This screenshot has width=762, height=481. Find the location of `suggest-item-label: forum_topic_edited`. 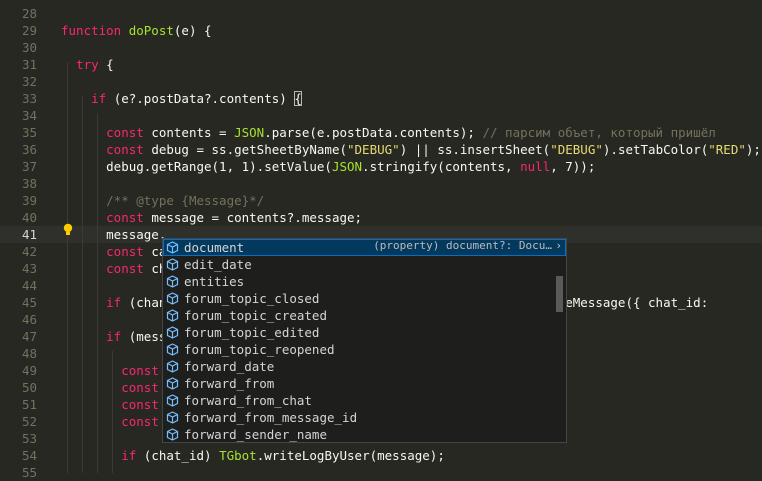

suggest-item-label: forum_topic_edited is located at coordinates (252, 332).